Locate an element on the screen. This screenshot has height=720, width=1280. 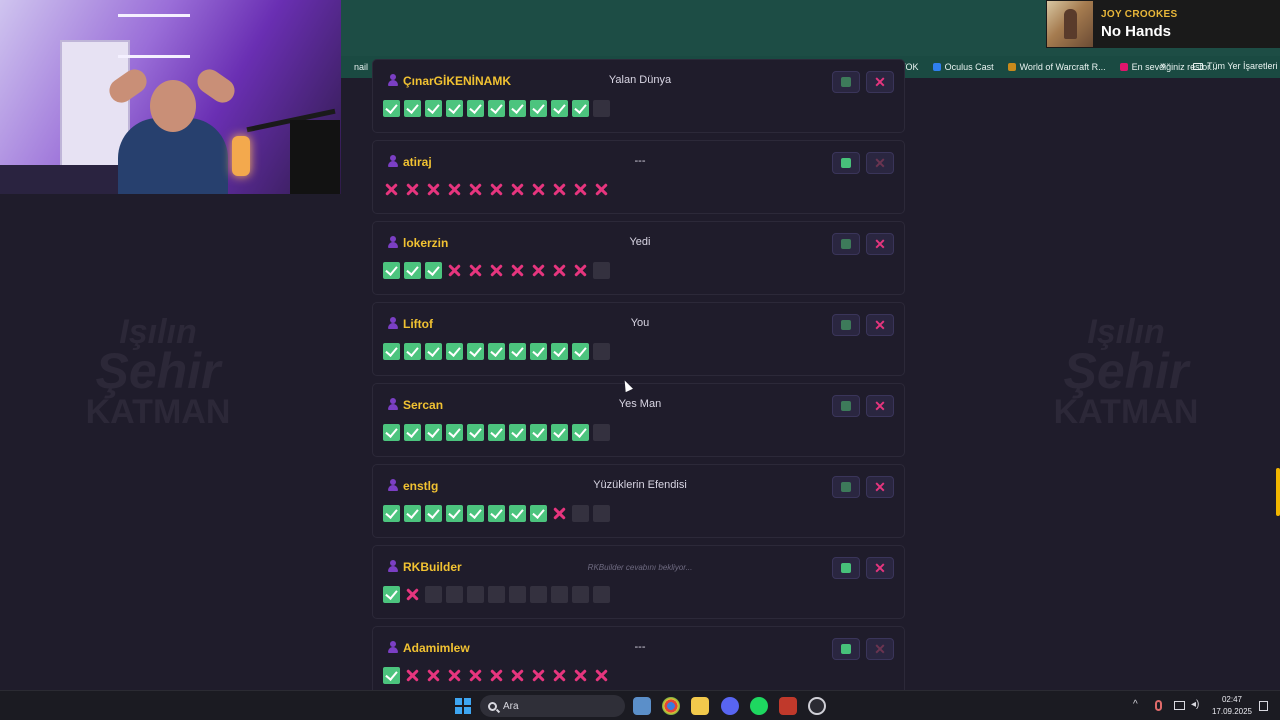
album-art is located at coordinates (1070, 24).